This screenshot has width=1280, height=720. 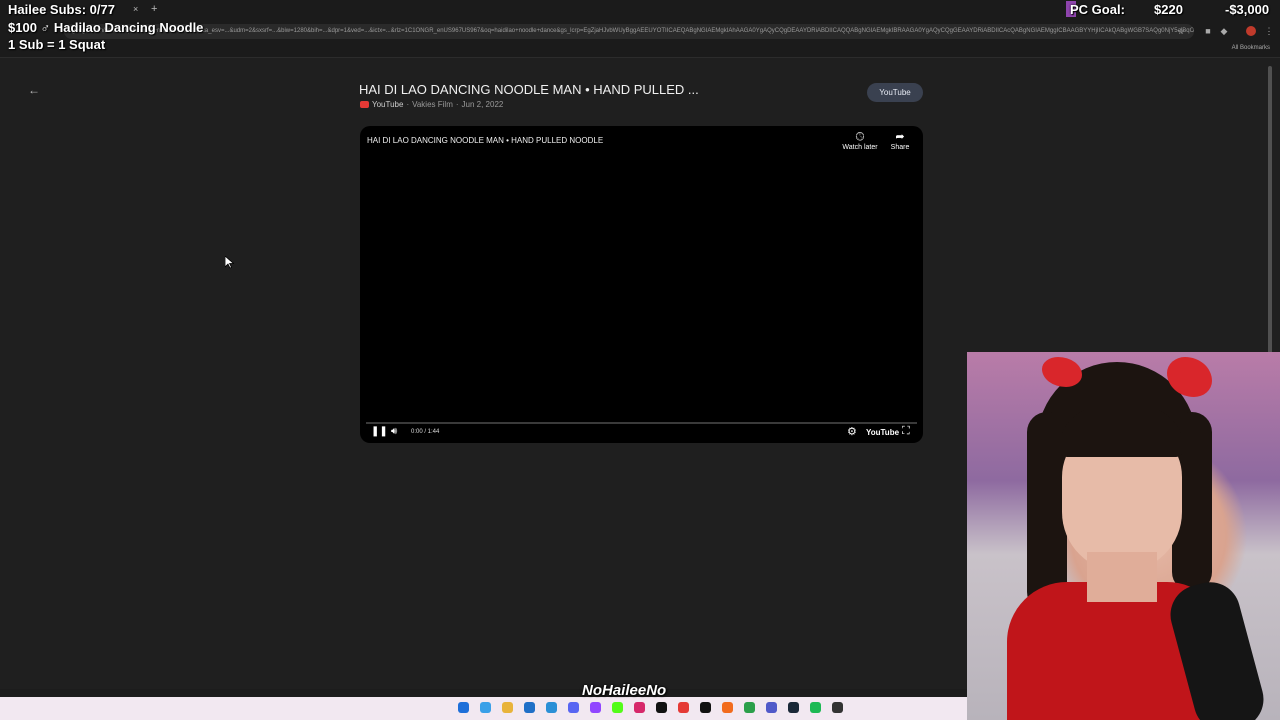 What do you see at coordinates (485, 707) in the screenshot?
I see `copilot-icon` at bounding box center [485, 707].